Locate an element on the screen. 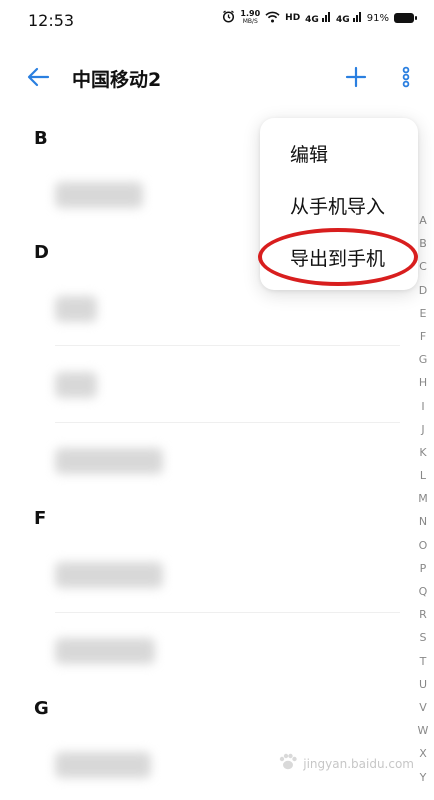 The height and width of the screenshot is (800, 434). index-letter-p: P is located at coordinates (423, 568).